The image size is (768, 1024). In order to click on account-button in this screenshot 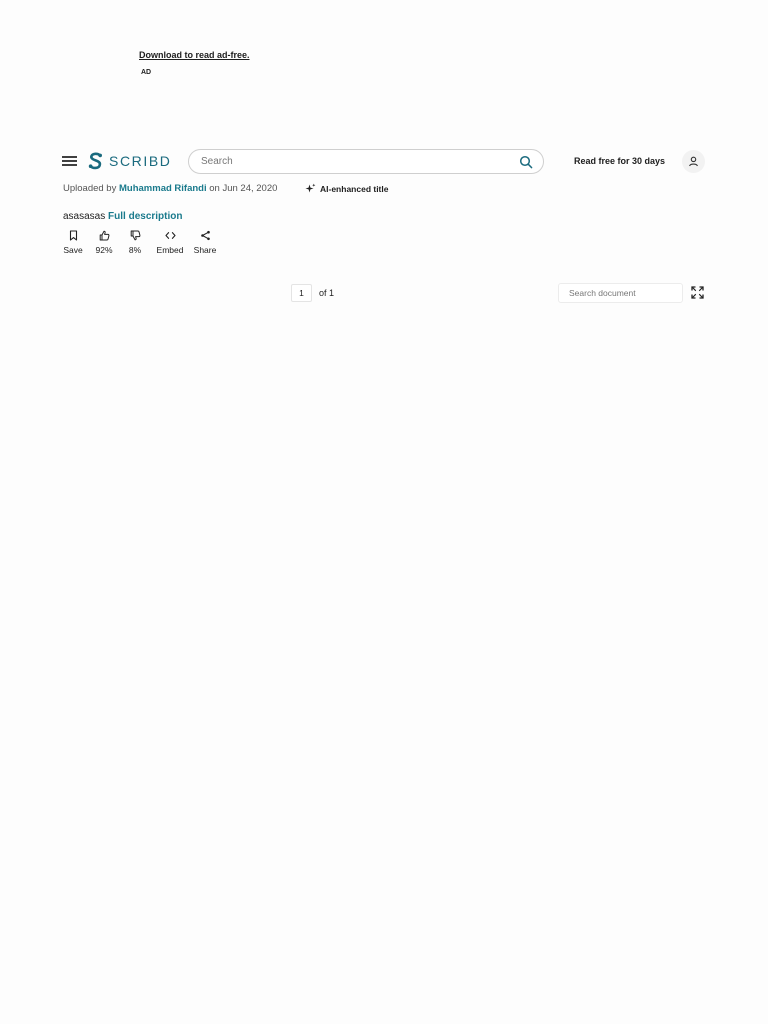, I will do `click(693, 161)`.